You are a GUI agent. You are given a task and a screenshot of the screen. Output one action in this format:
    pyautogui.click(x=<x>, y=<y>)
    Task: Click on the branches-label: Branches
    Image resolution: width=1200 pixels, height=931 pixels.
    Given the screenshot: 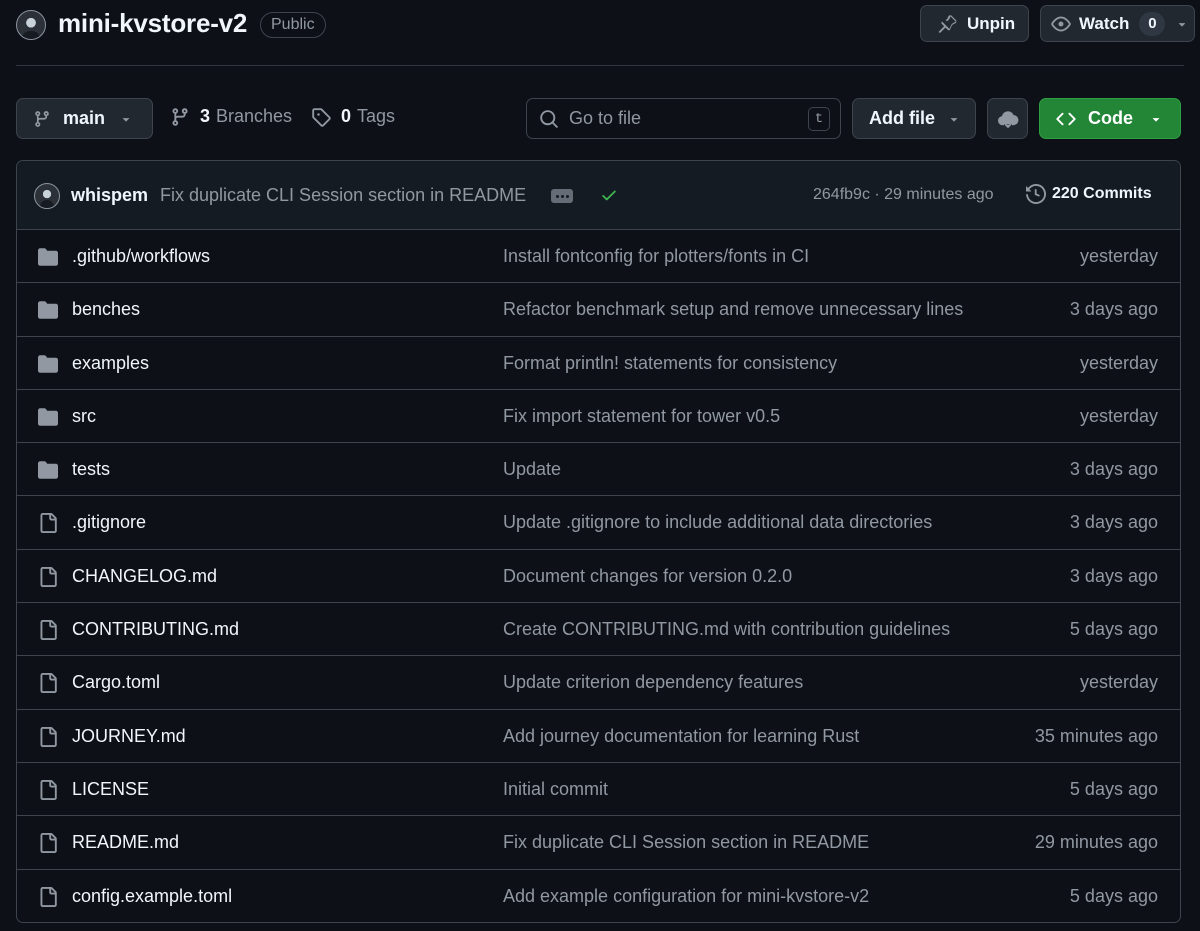 What is the action you would take?
    pyautogui.click(x=254, y=116)
    